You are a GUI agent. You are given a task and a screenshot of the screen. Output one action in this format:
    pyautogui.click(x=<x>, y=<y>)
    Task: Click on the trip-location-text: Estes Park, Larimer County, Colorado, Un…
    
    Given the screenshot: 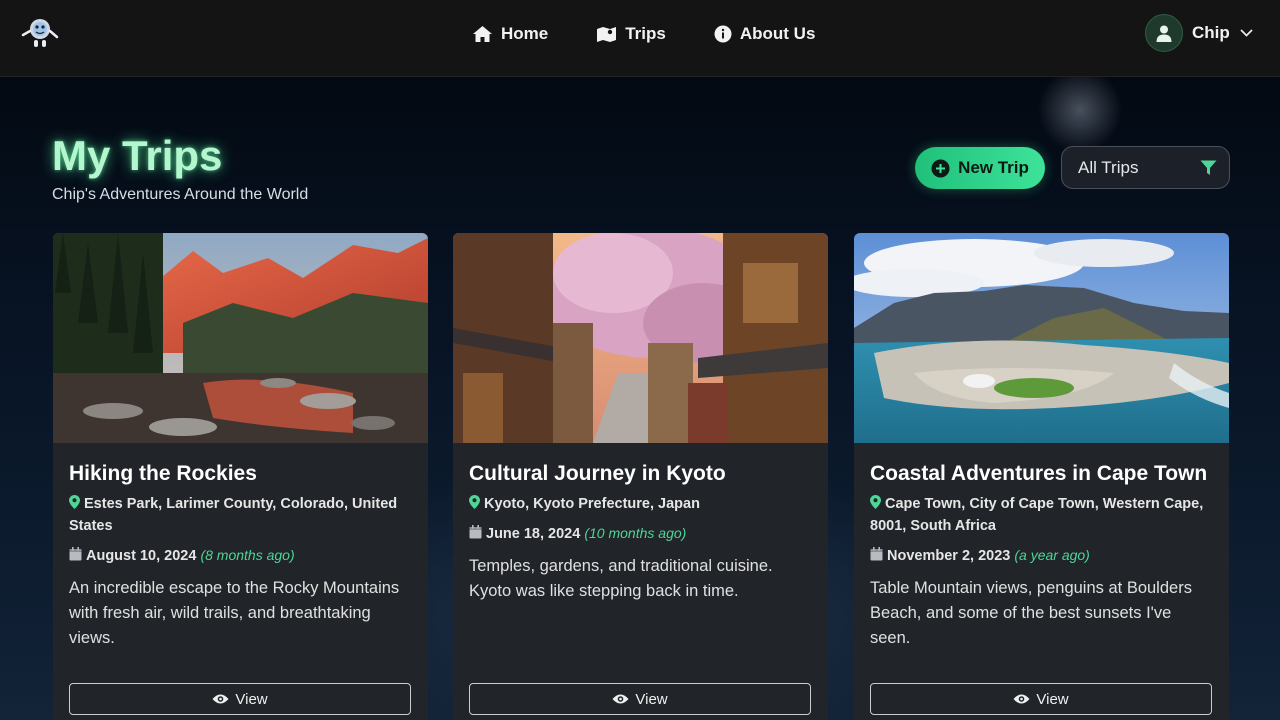 What is the action you would take?
    pyautogui.click(x=233, y=515)
    